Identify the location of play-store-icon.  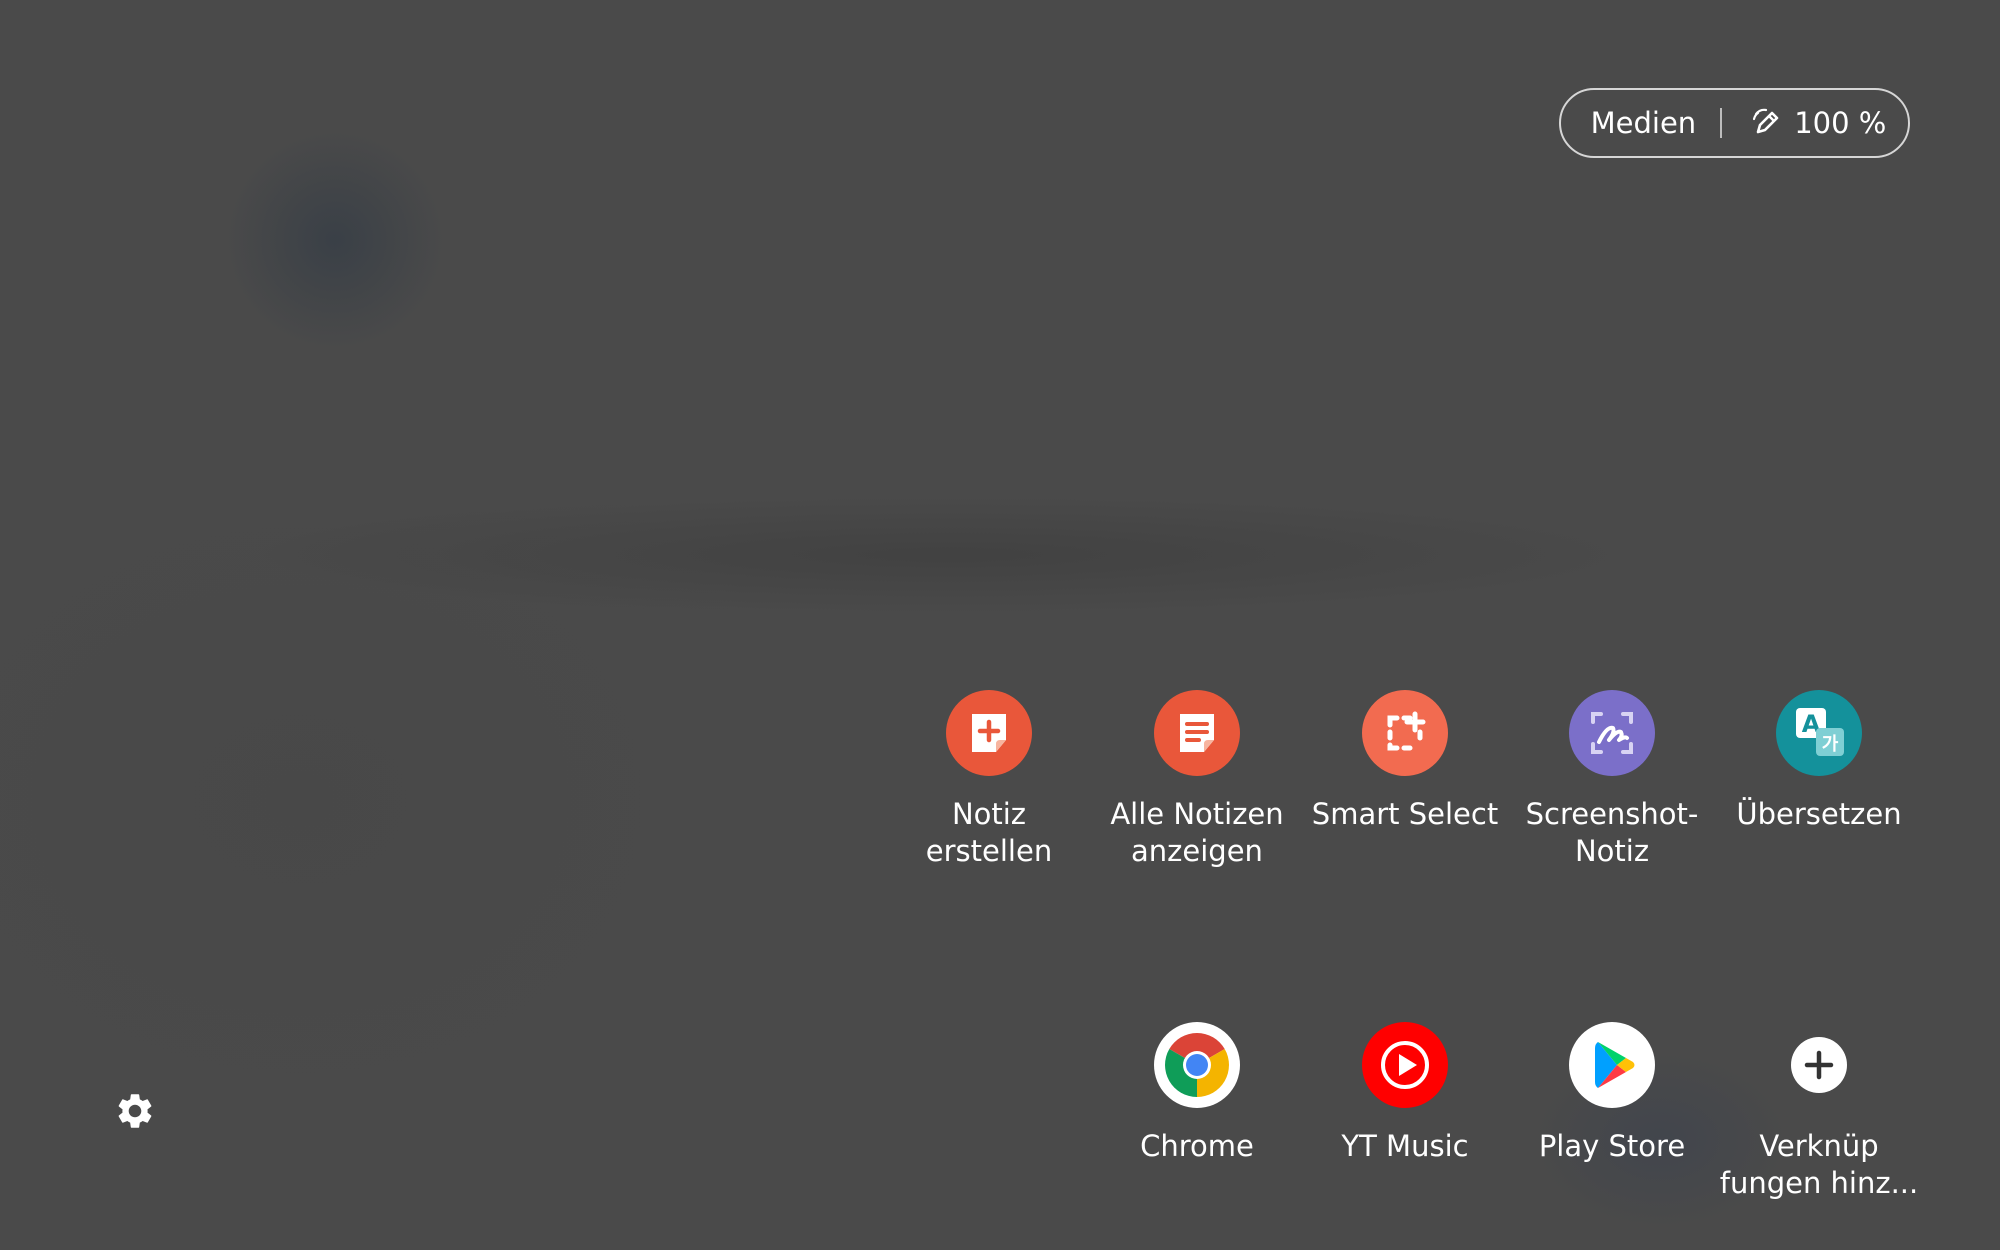
(1612, 1065).